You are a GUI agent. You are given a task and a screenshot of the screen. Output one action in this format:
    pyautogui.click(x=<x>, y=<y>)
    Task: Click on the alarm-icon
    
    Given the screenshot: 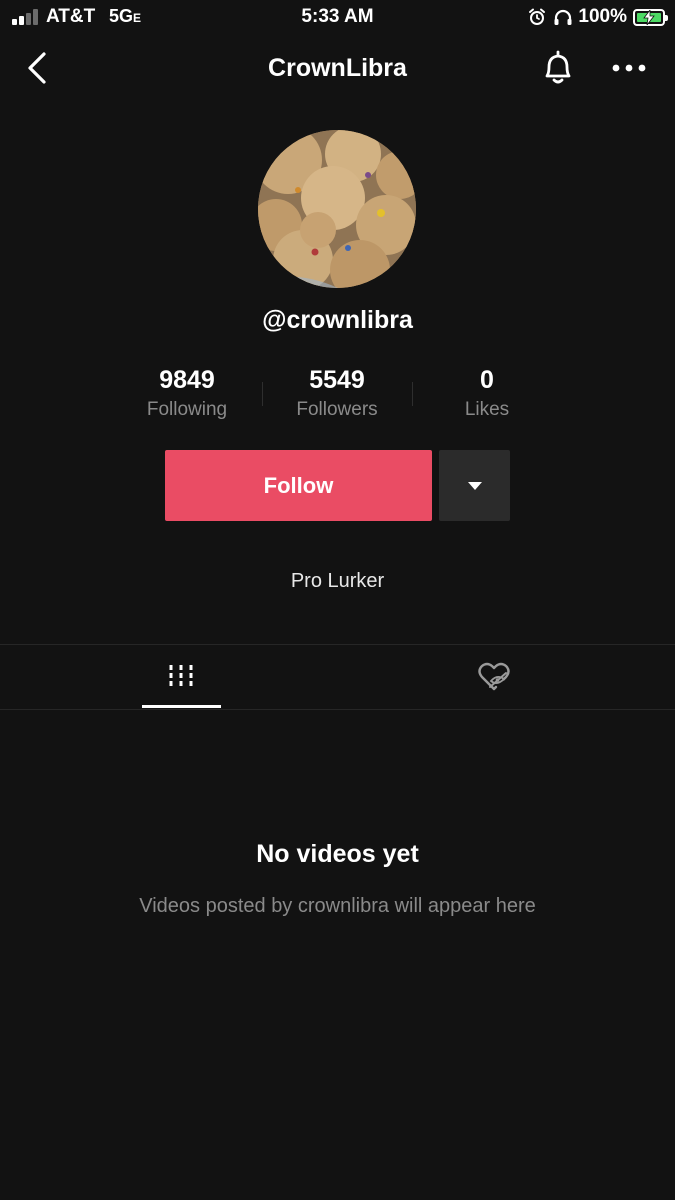 What is the action you would take?
    pyautogui.click(x=537, y=16)
    